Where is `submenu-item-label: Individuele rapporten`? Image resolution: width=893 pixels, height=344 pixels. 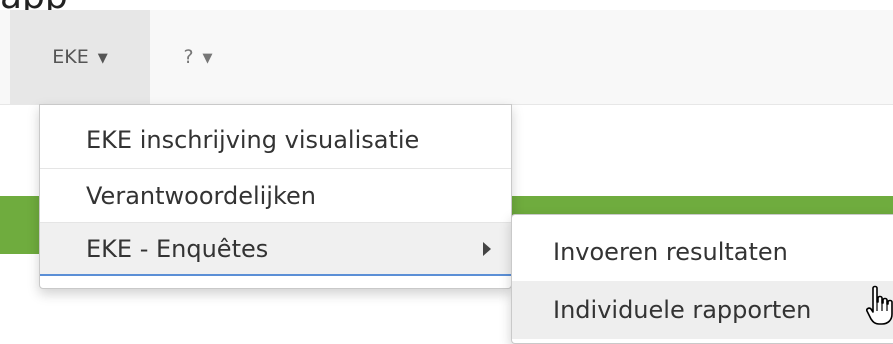
submenu-item-label: Individuele rapporten is located at coordinates (682, 310).